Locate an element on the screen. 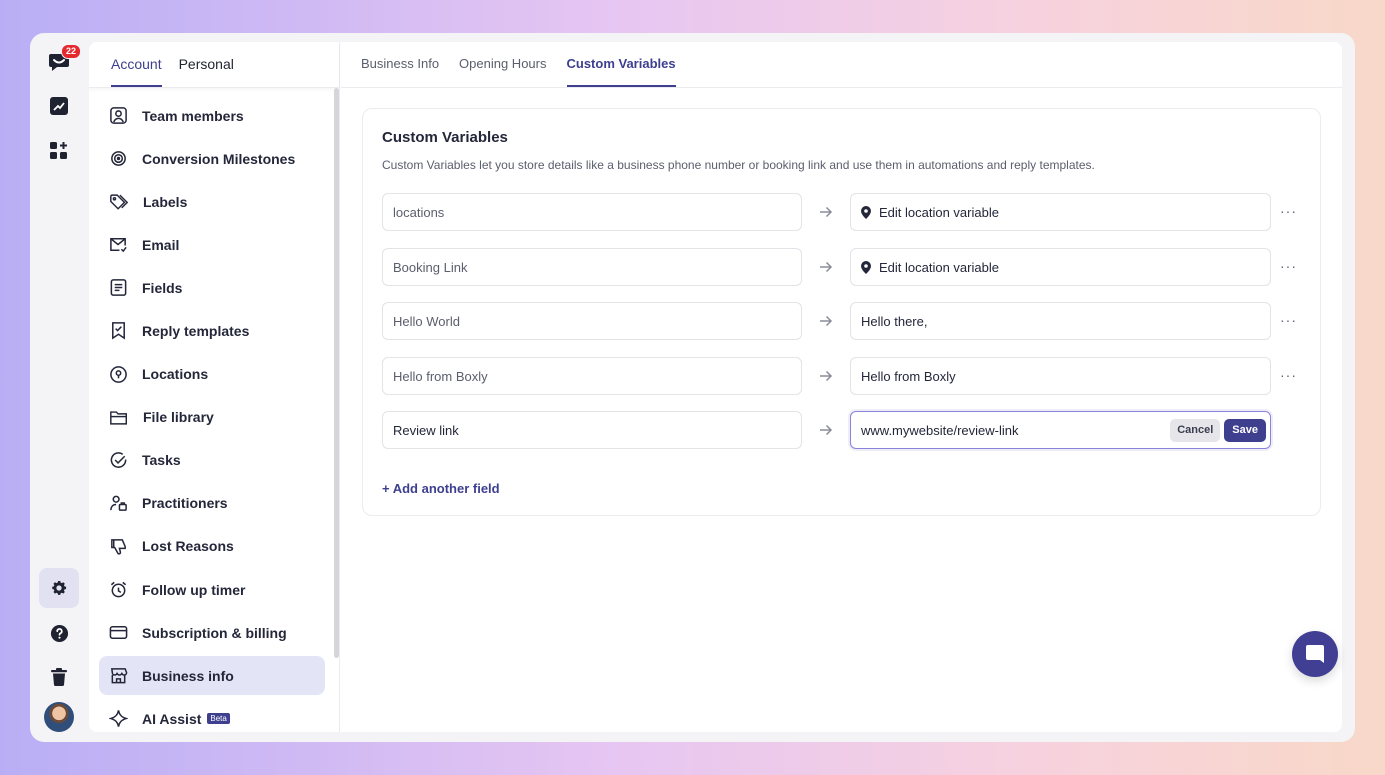  sidebar-item-label: Locations is located at coordinates (175, 374).